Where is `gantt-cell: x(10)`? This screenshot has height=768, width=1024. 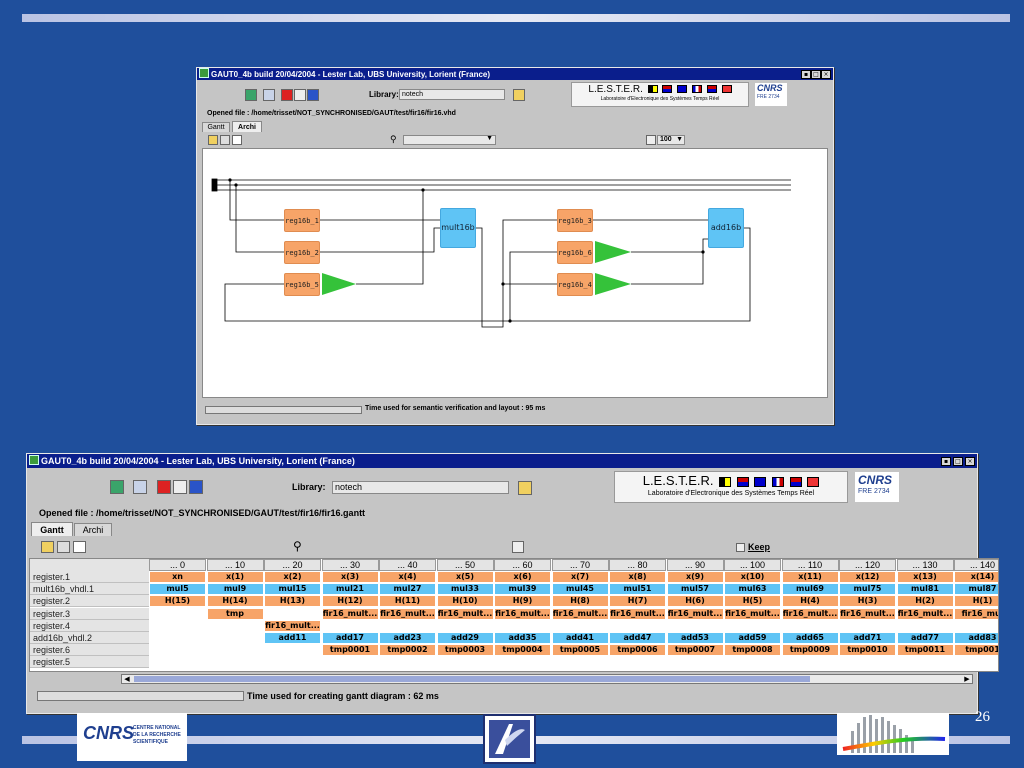
gantt-cell: x(10) is located at coordinates (752, 577).